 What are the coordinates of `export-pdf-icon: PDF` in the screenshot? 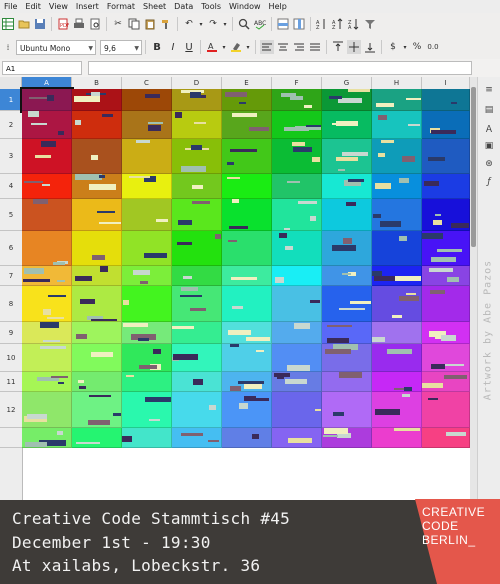 It's located at (63, 24).